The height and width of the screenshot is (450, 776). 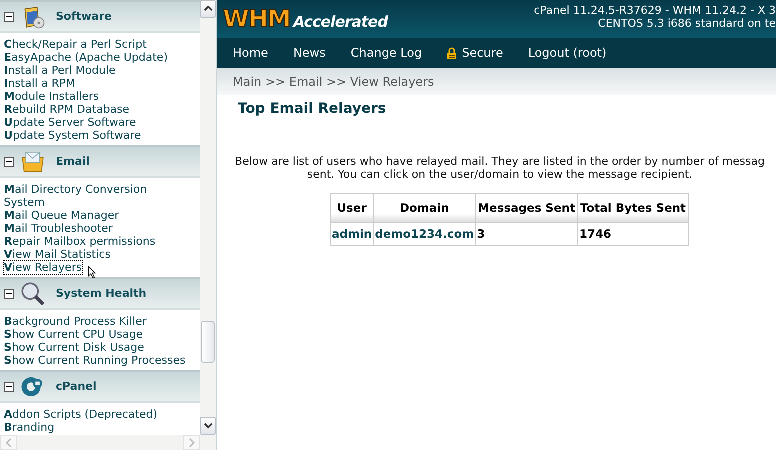 I want to click on nav-link: Secure, so click(x=475, y=53).